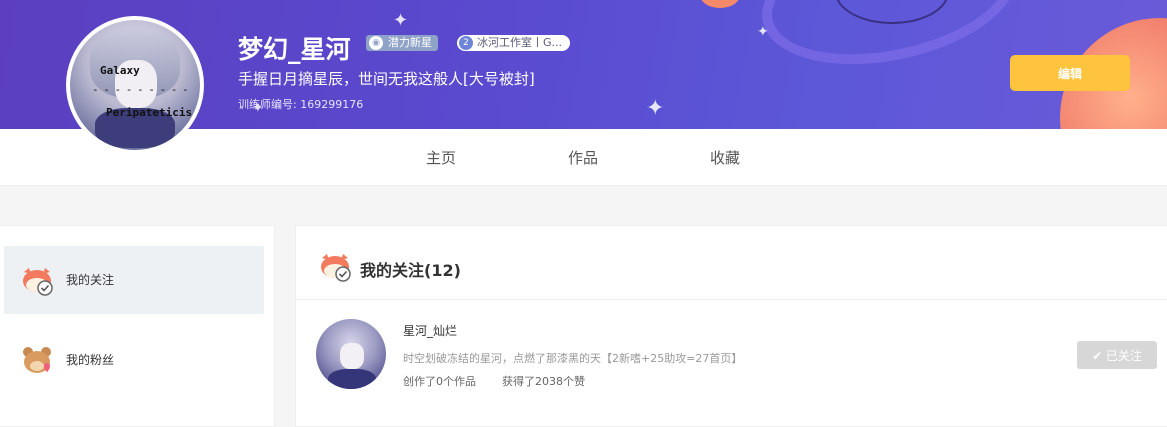 The width and height of the screenshot is (1167, 427). What do you see at coordinates (583, 157) in the screenshot?
I see `tab-works: 作品` at bounding box center [583, 157].